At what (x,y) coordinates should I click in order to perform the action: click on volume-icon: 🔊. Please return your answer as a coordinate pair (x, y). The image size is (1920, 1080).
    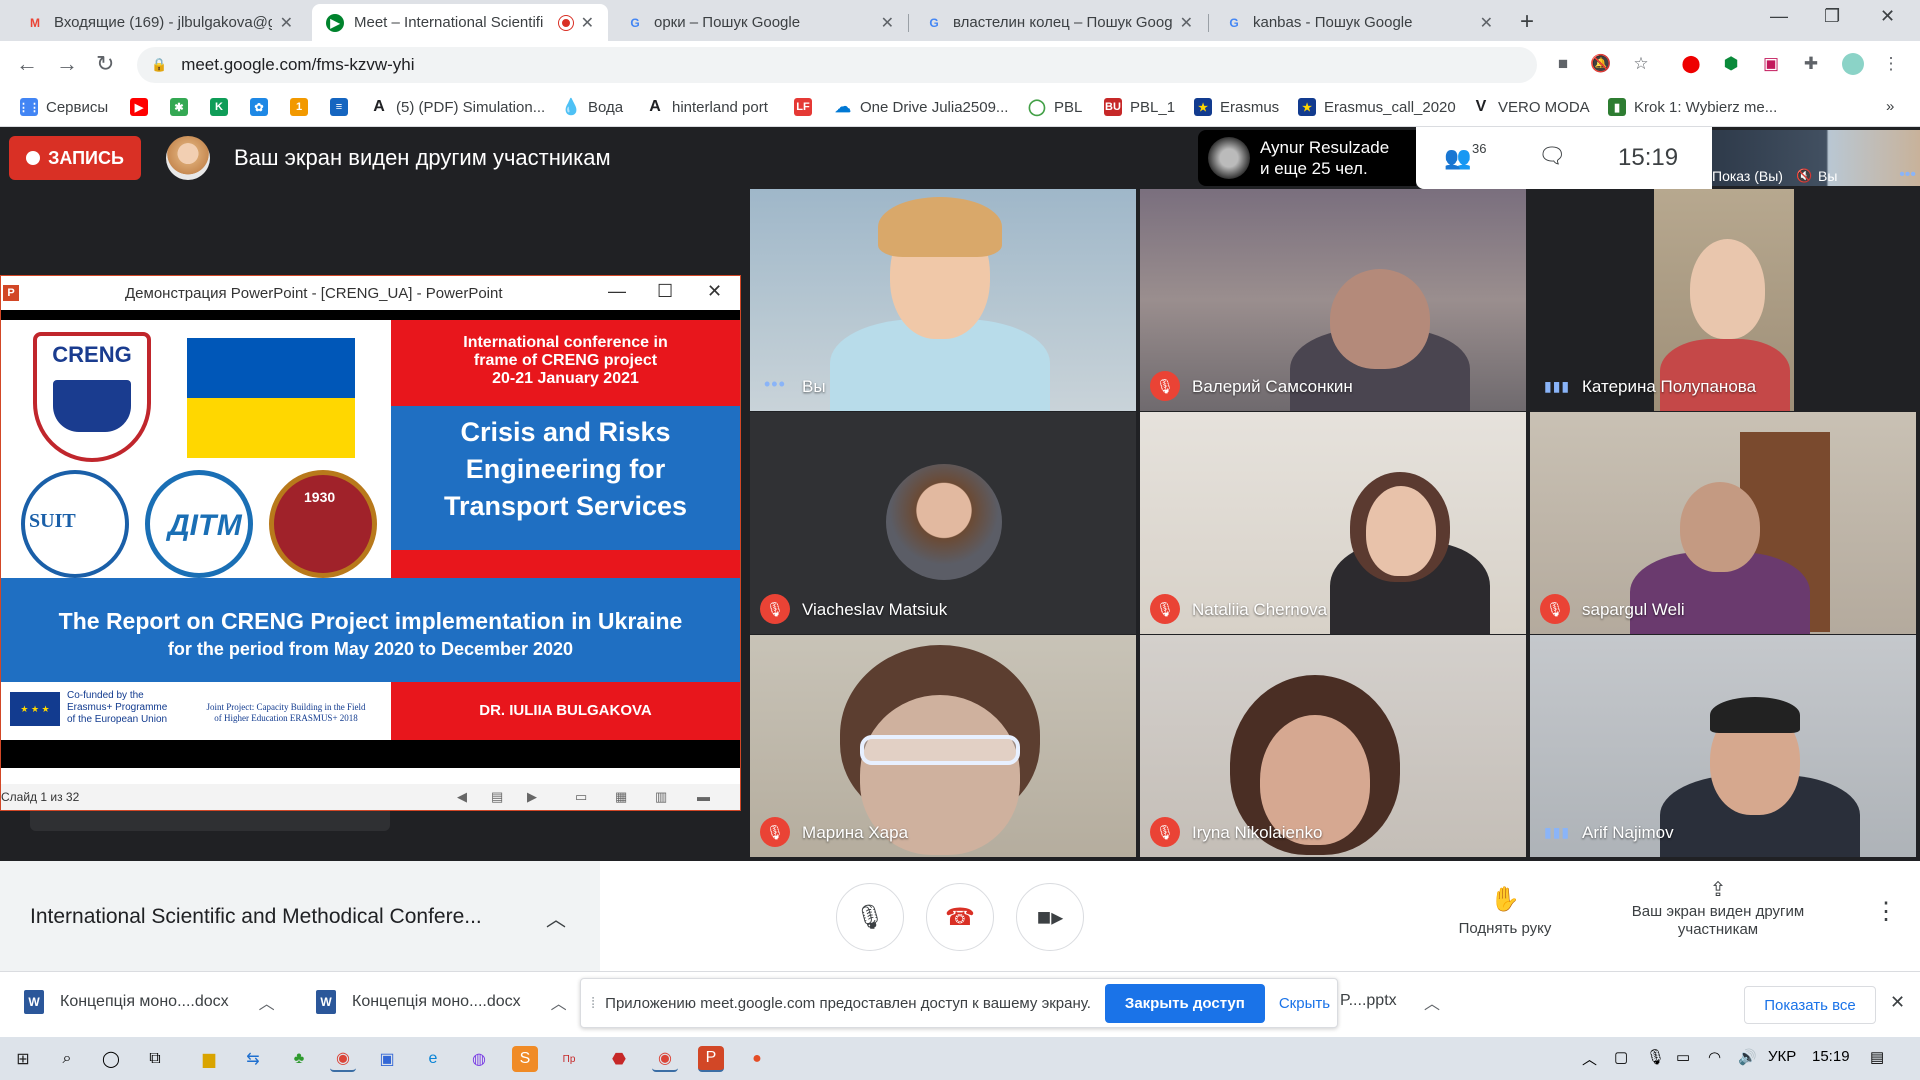
    Looking at the image, I should click on (1747, 1057).